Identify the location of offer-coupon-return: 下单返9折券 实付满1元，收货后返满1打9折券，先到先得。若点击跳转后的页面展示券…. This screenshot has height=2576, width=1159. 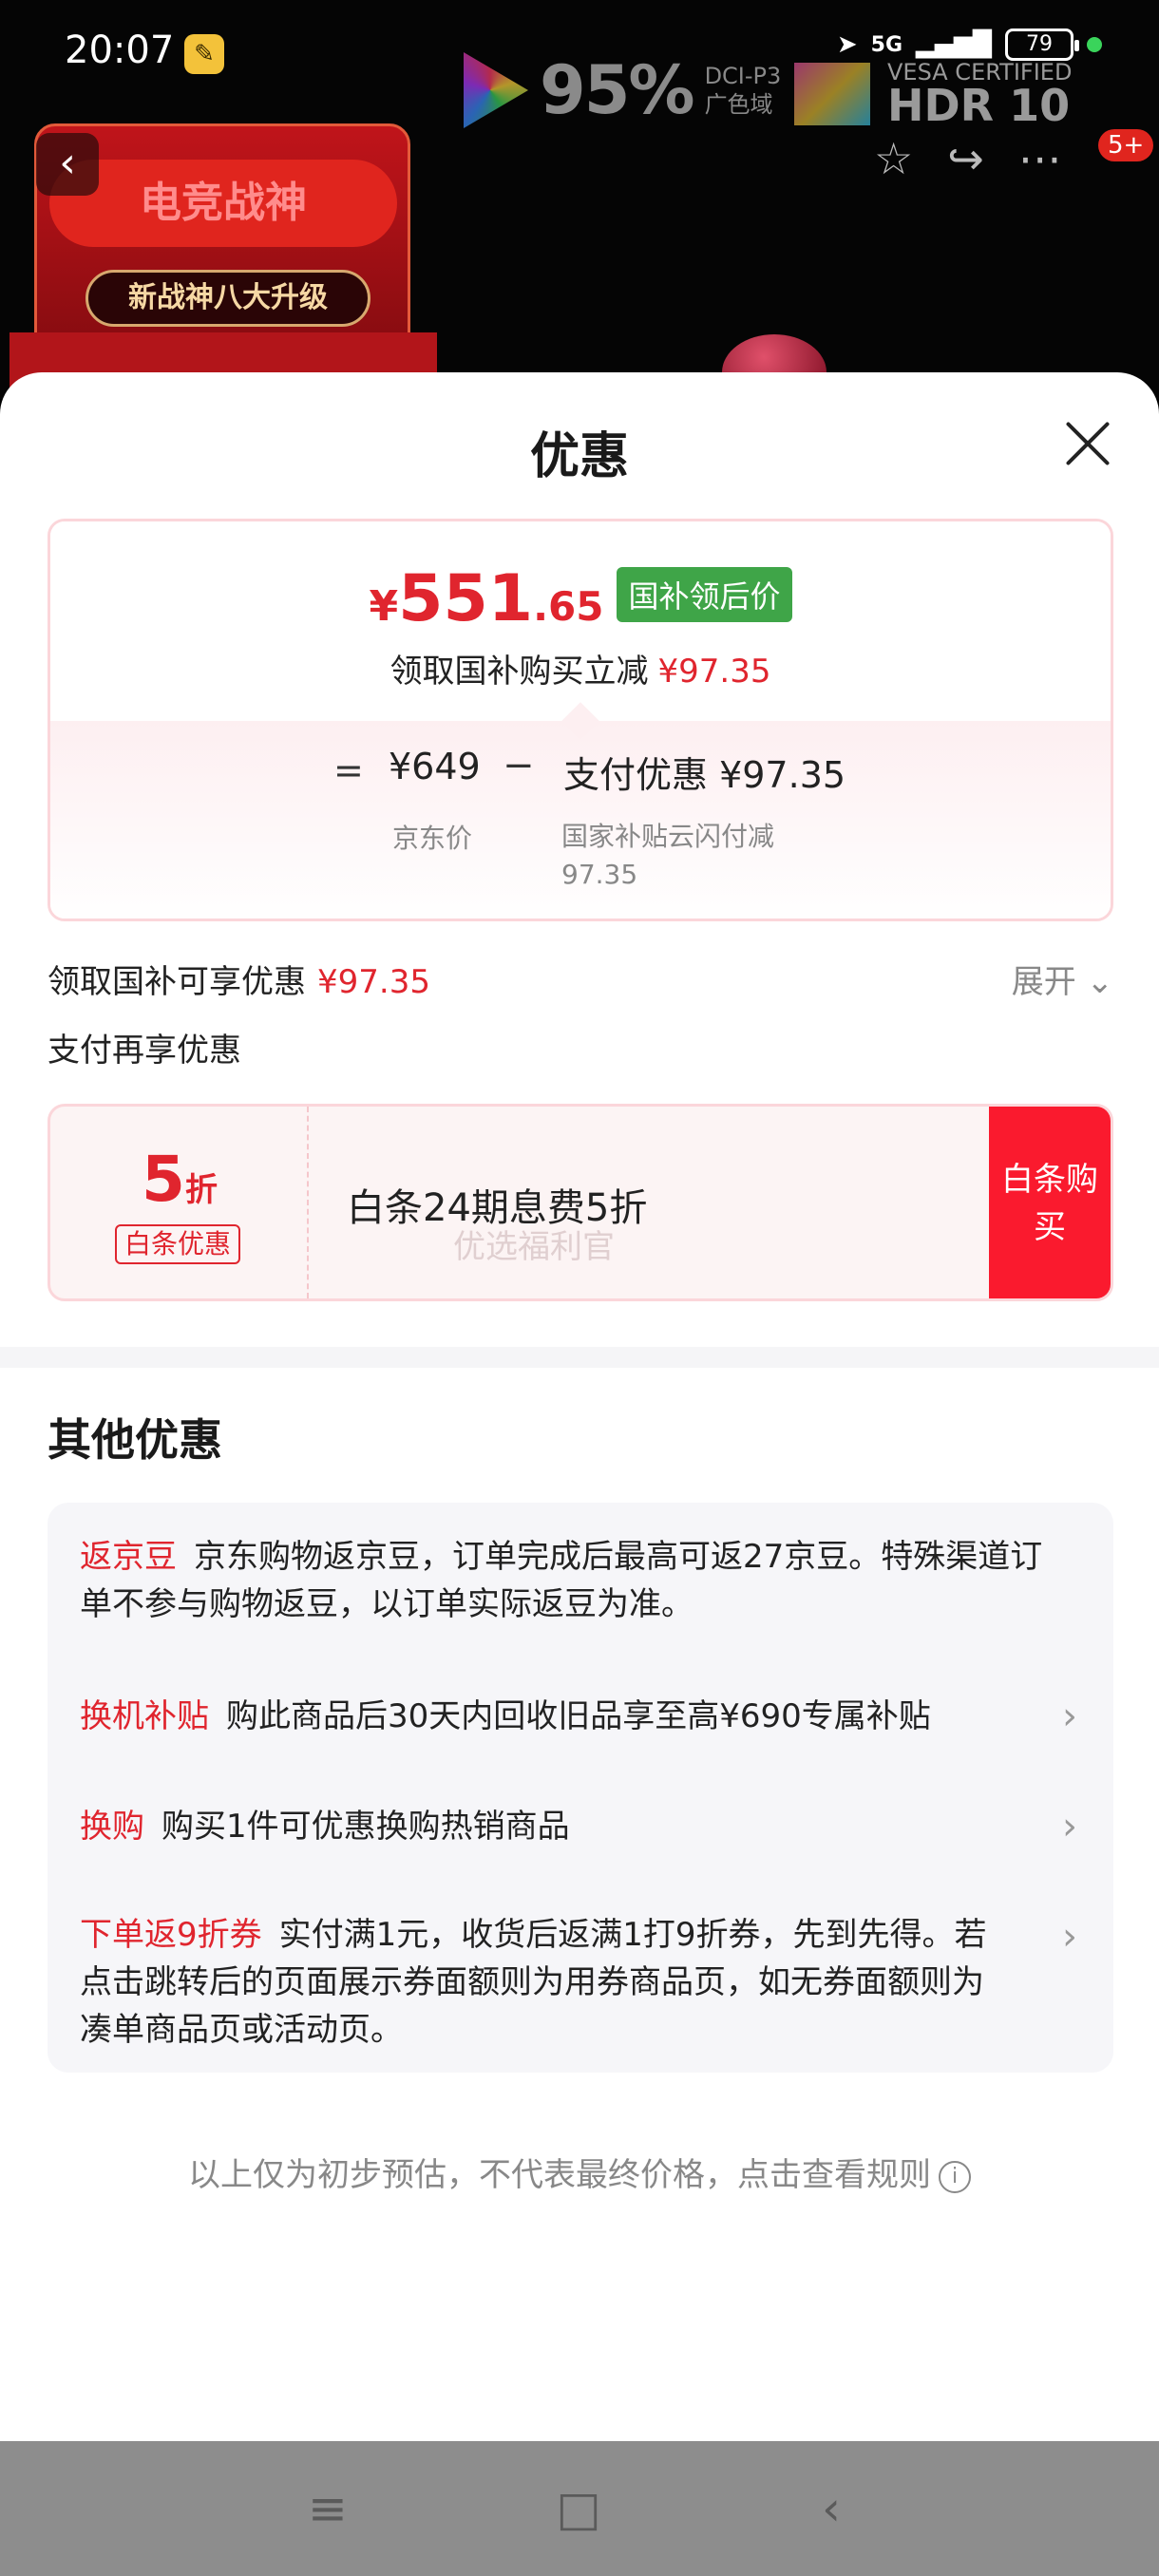
(545, 1983).